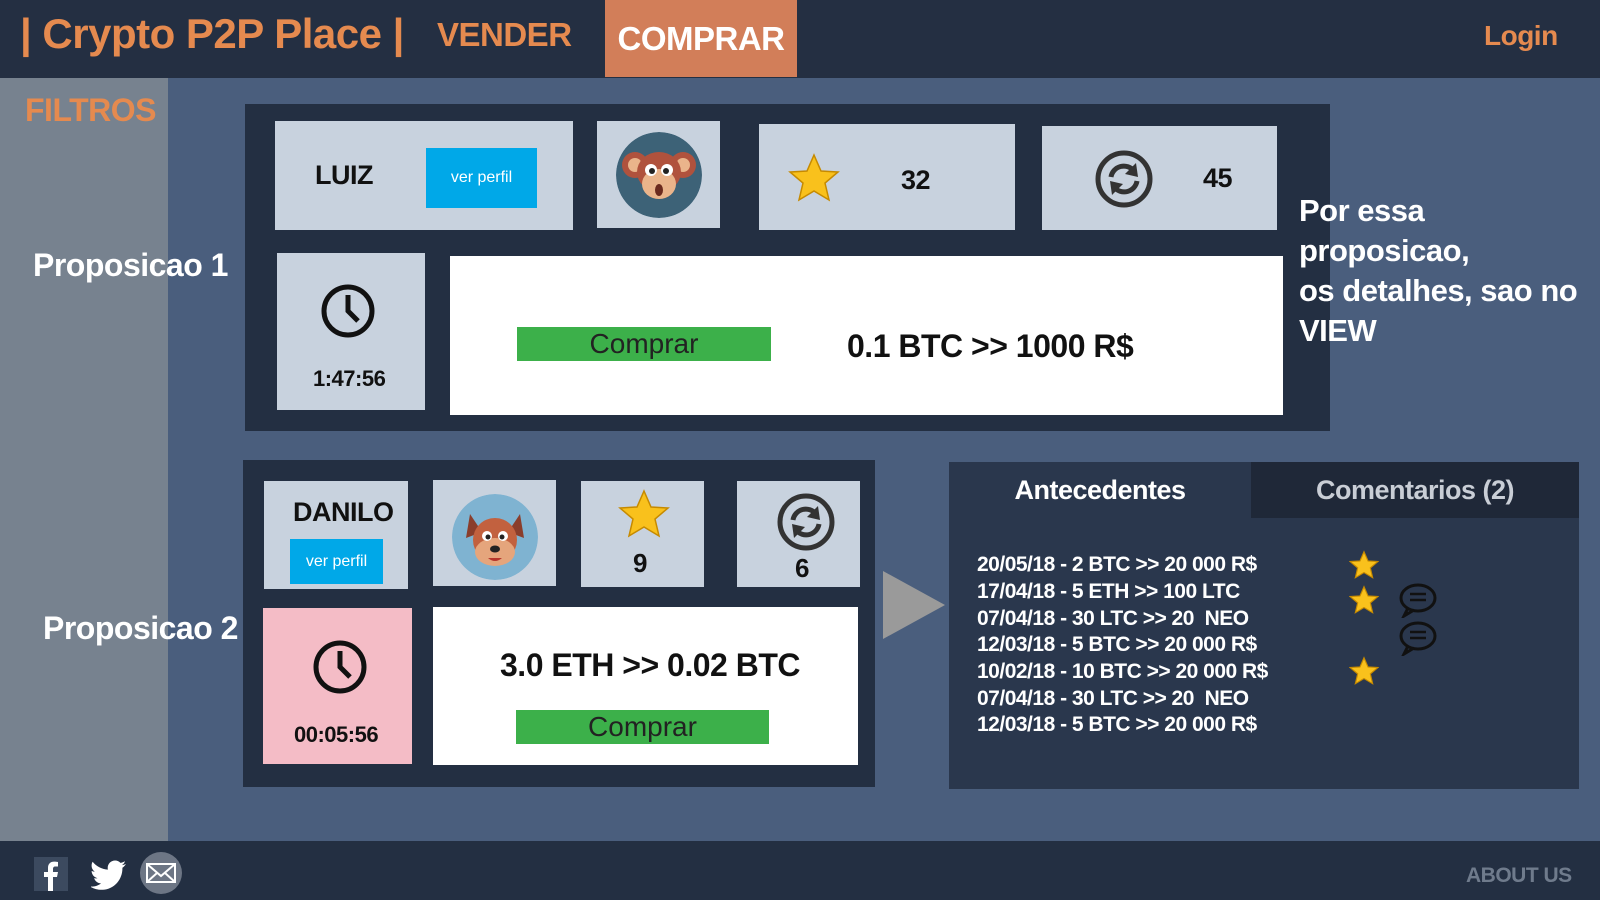 The height and width of the screenshot is (900, 1600). I want to click on history-row: 10/02/18 - 10 BTC >> 20 000 R$, so click(1122, 671).